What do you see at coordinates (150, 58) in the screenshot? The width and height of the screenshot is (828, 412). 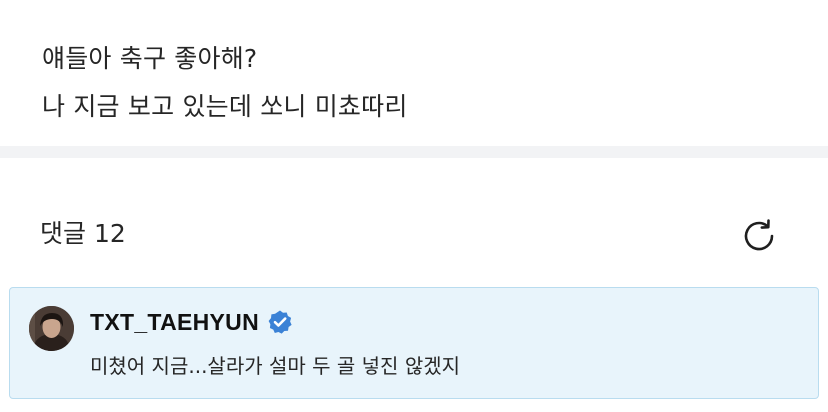 I see `post-text-line: 얘들아 축구 좋아해?` at bounding box center [150, 58].